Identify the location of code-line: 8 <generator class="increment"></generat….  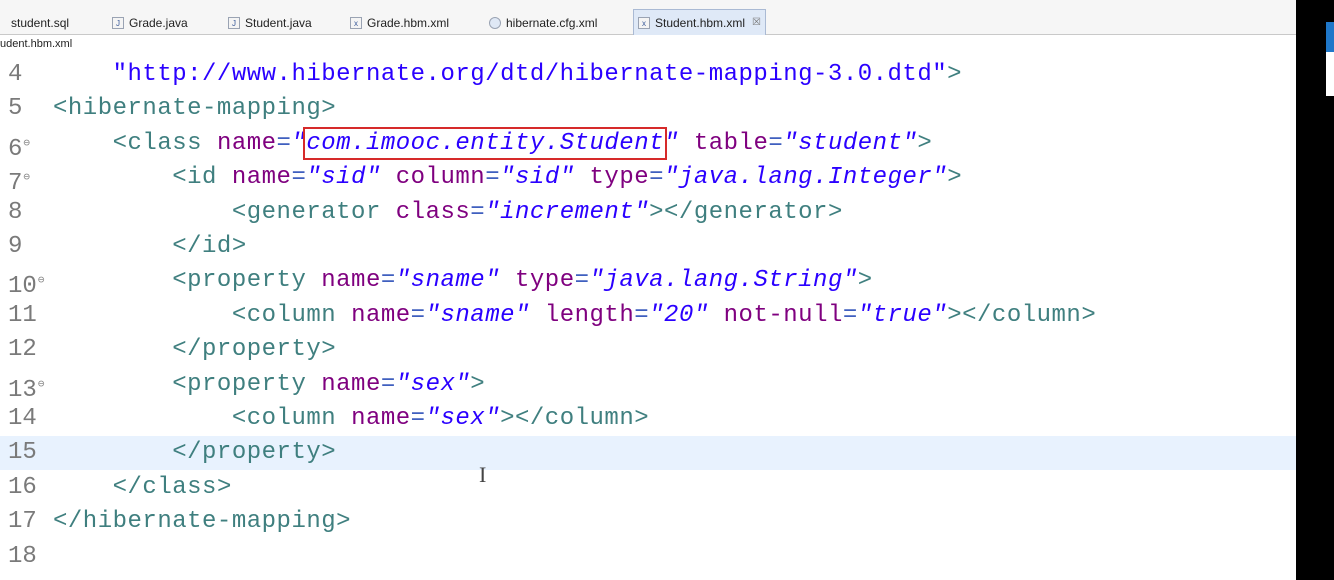
(648, 213).